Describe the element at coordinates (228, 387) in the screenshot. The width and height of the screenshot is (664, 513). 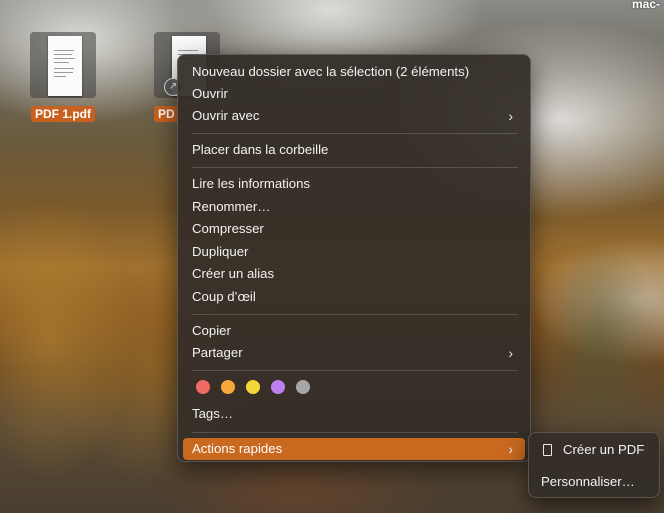
I see `tag-orange` at that location.